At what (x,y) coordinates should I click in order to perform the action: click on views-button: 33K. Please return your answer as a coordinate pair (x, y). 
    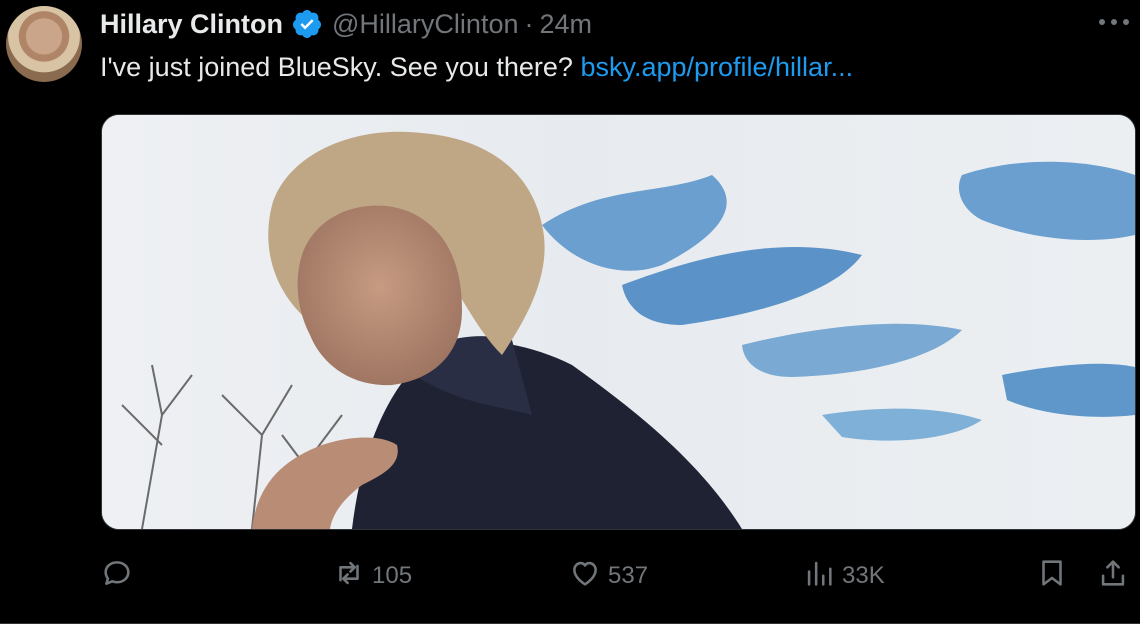
    Looking at the image, I should click on (843, 576).